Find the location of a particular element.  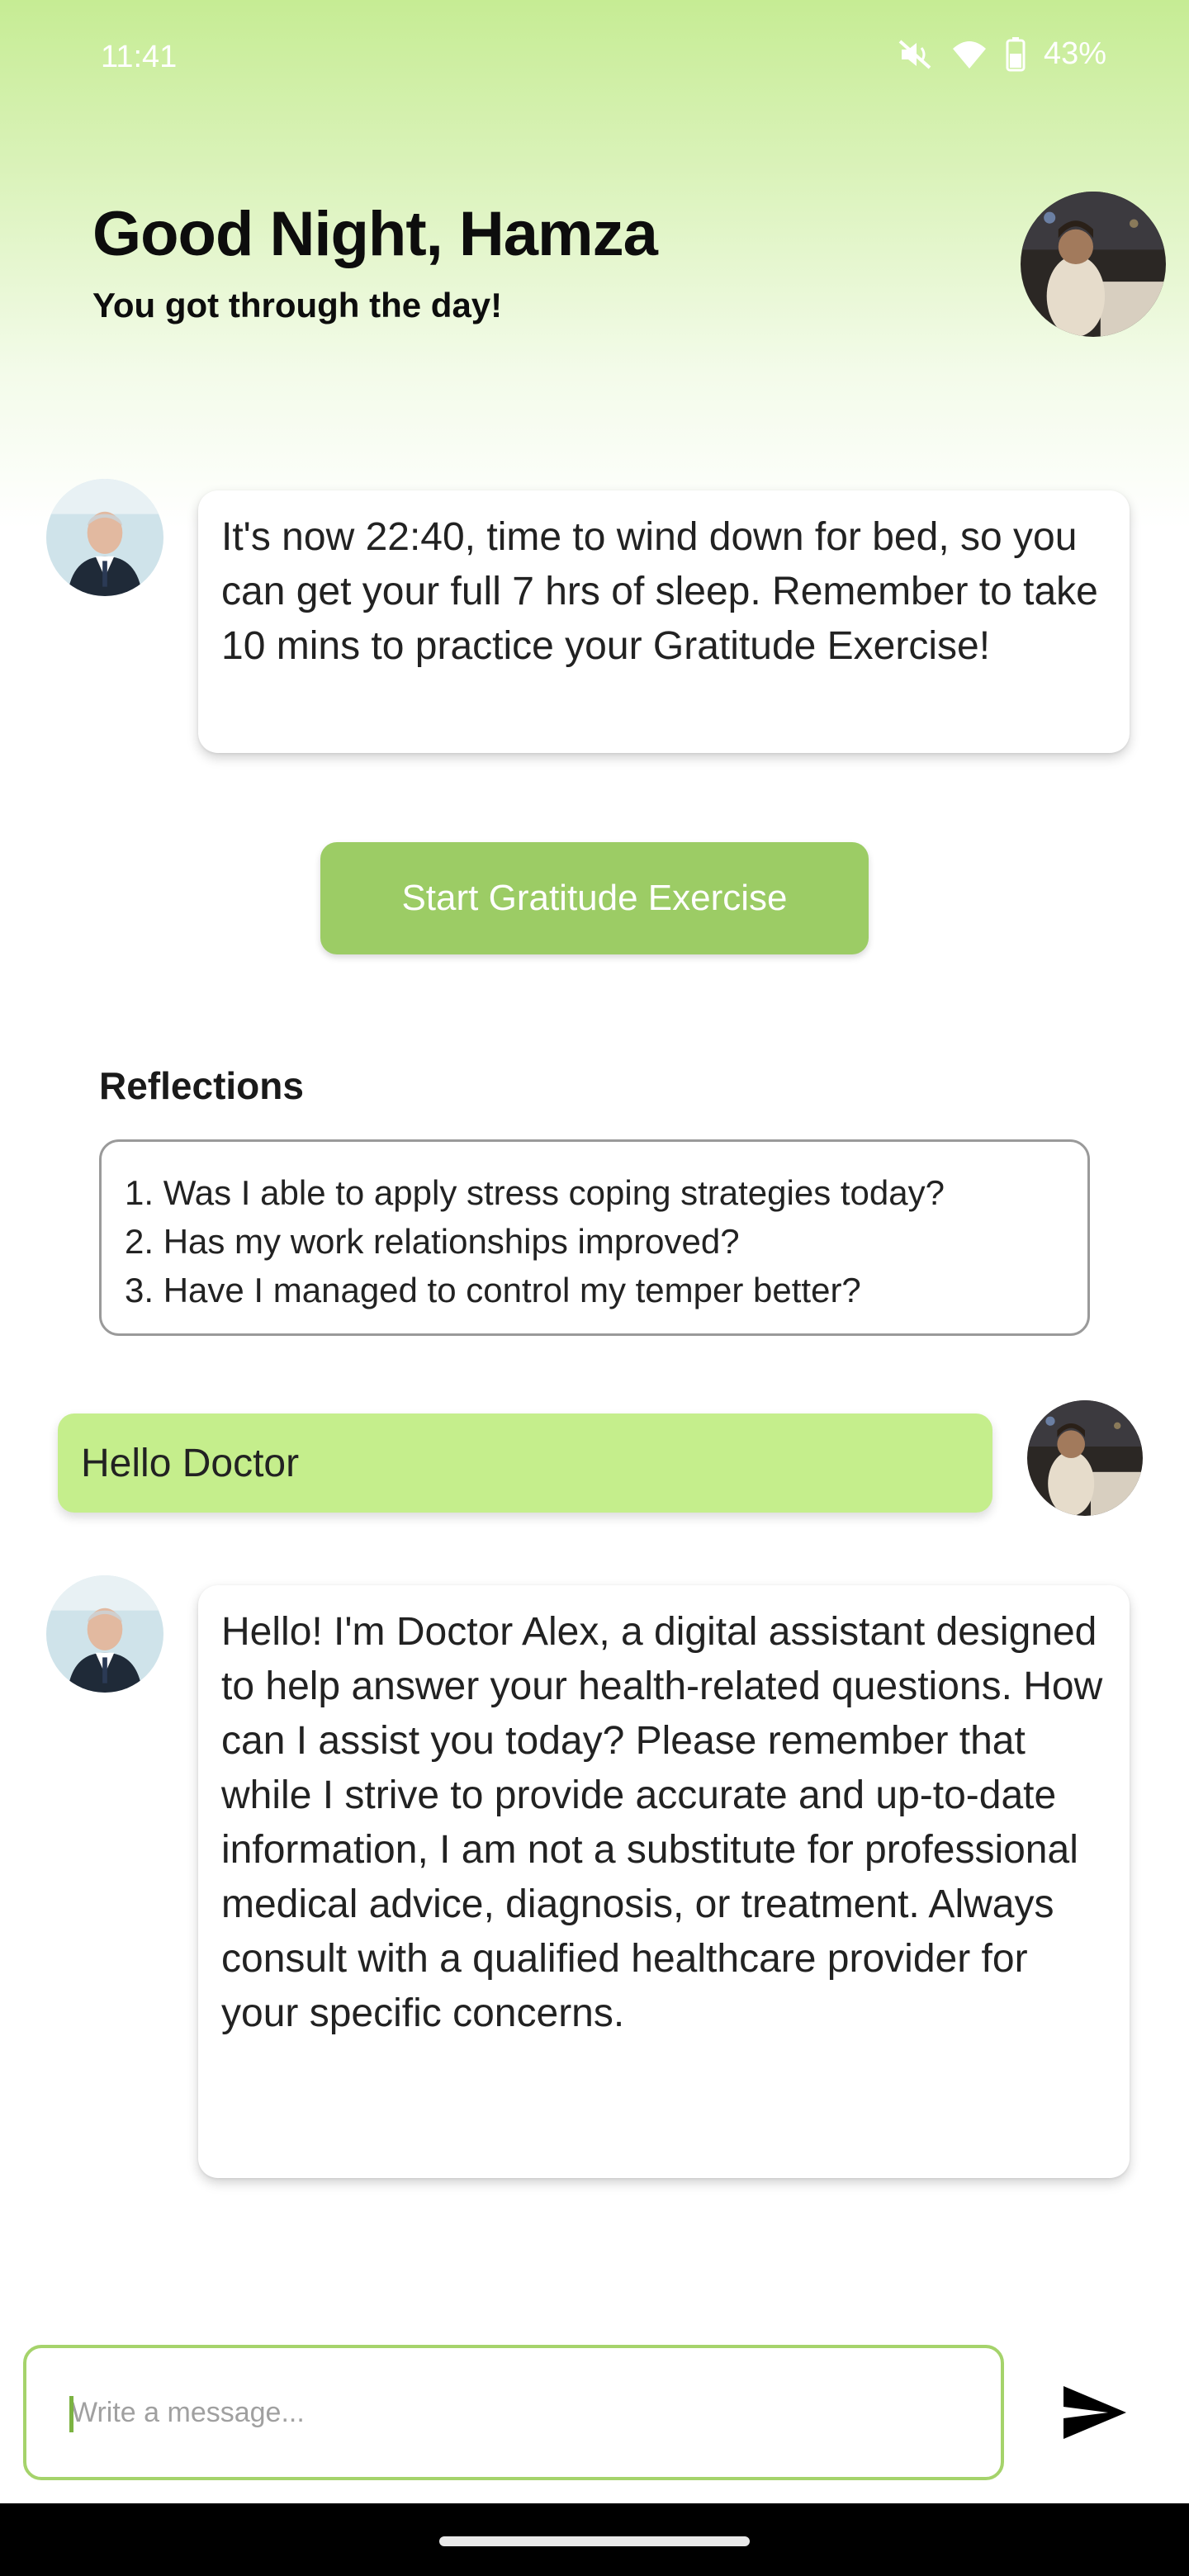

battery-icon is located at coordinates (1016, 54).